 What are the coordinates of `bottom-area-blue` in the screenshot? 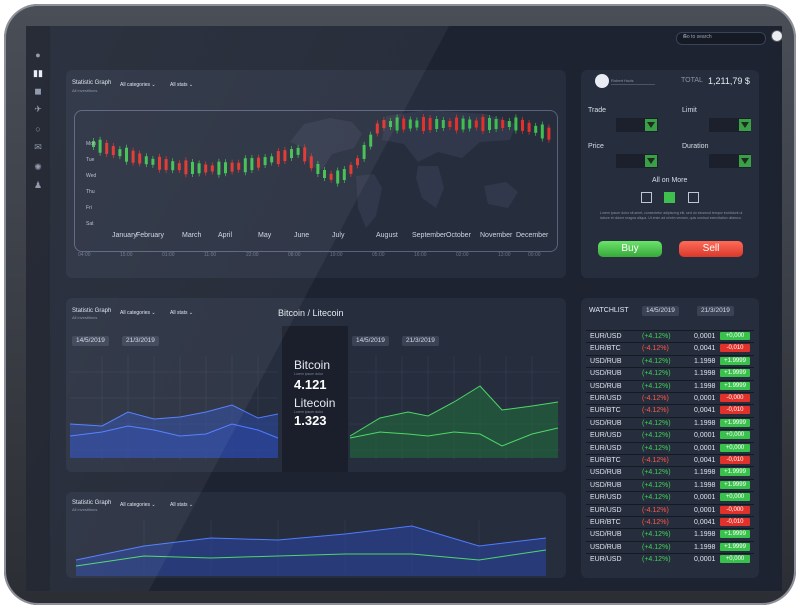 It's located at (311, 551).